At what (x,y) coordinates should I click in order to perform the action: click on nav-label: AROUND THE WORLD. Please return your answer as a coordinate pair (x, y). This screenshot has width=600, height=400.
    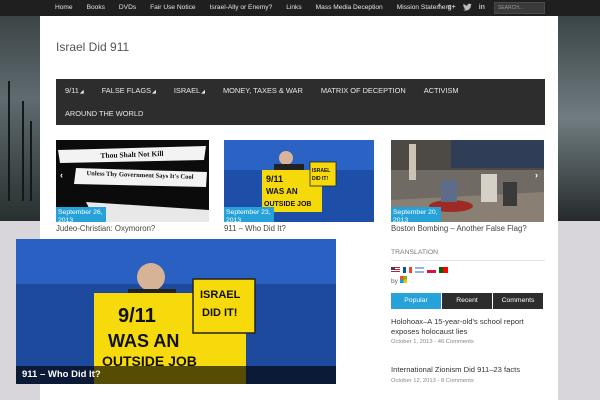
    Looking at the image, I should click on (104, 113).